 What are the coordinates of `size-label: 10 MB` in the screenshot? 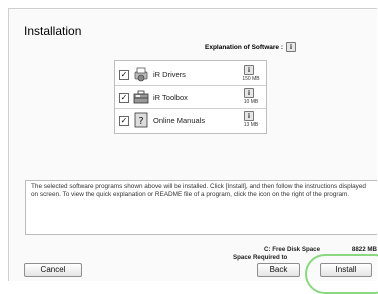 It's located at (251, 102).